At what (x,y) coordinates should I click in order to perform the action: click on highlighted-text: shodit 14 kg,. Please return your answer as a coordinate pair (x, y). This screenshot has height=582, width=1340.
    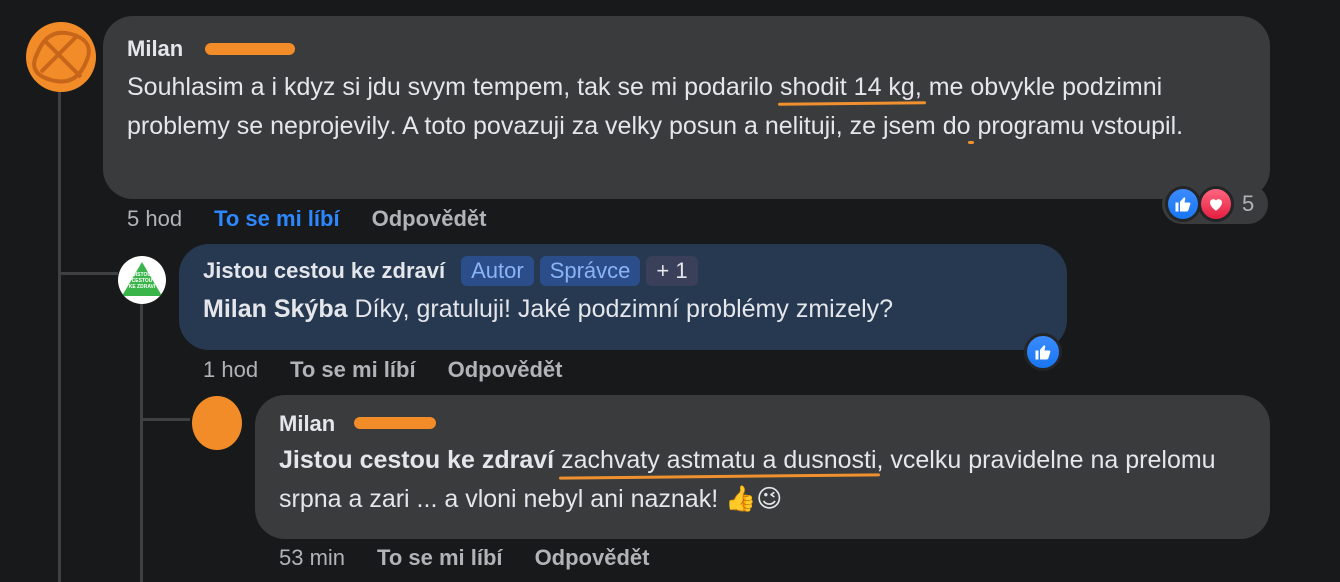
    Looking at the image, I should click on (851, 87).